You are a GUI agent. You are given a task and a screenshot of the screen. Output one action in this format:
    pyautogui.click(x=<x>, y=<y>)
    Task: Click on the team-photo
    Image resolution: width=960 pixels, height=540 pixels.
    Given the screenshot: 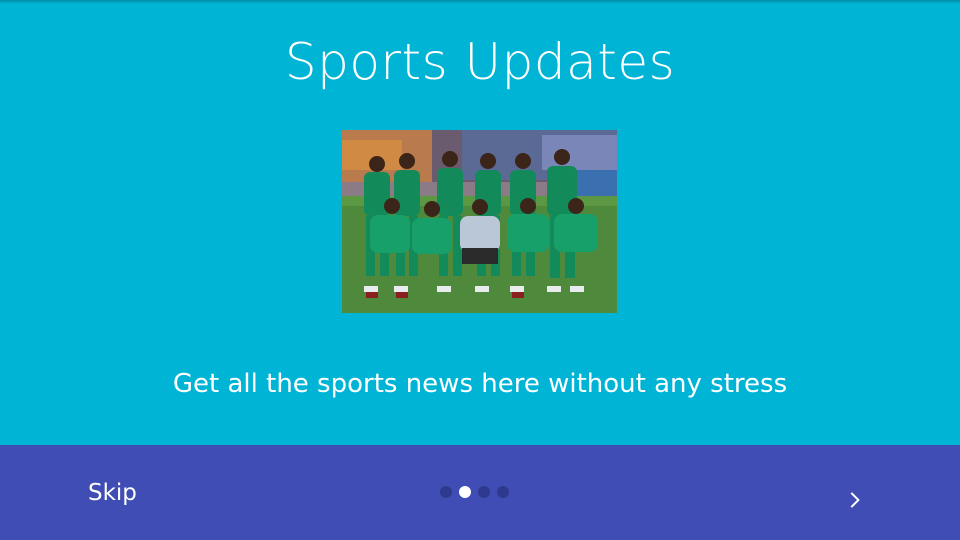 What is the action you would take?
    pyautogui.click(x=479, y=221)
    